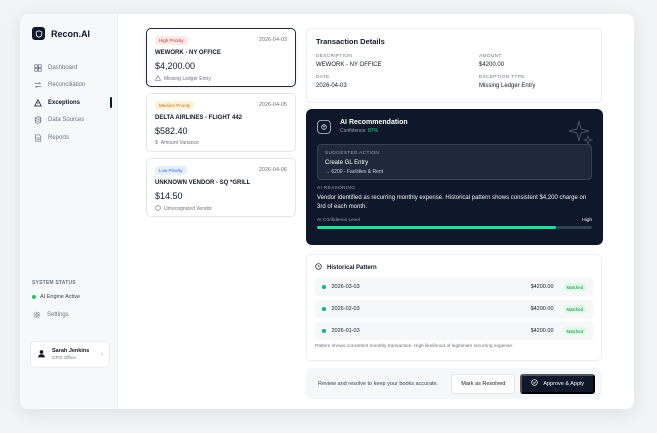 Image resolution: width=657 pixels, height=433 pixels. What do you see at coordinates (587, 220) in the screenshot?
I see `ai-level-value: High` at bounding box center [587, 220].